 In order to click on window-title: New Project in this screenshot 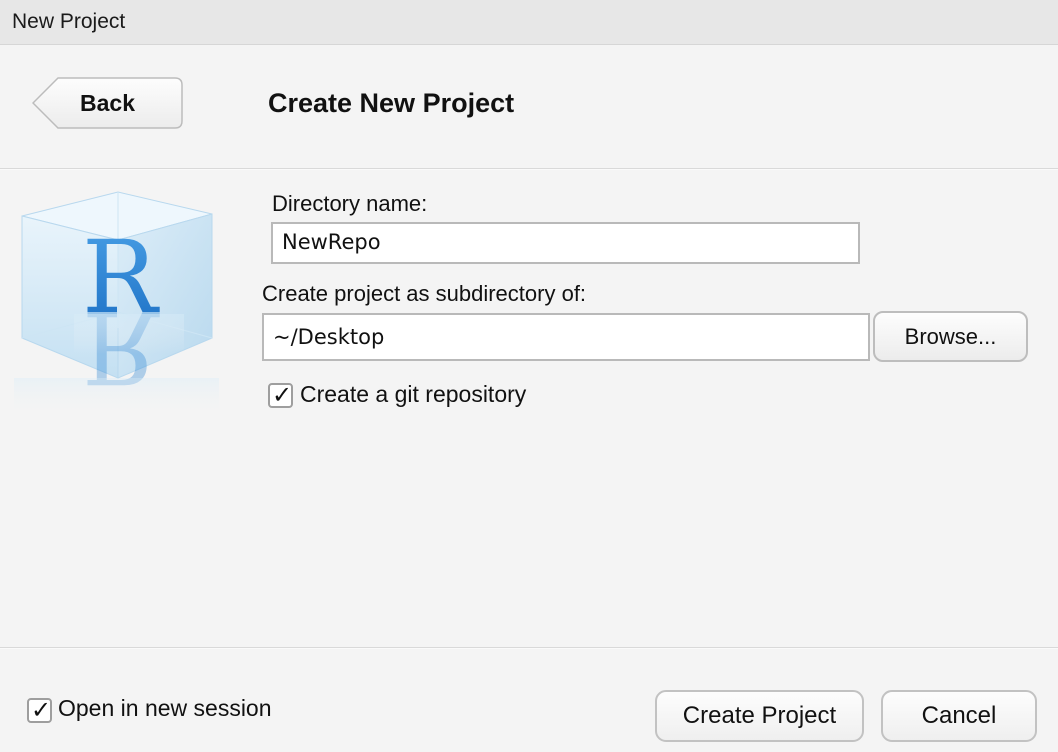, I will do `click(69, 21)`.